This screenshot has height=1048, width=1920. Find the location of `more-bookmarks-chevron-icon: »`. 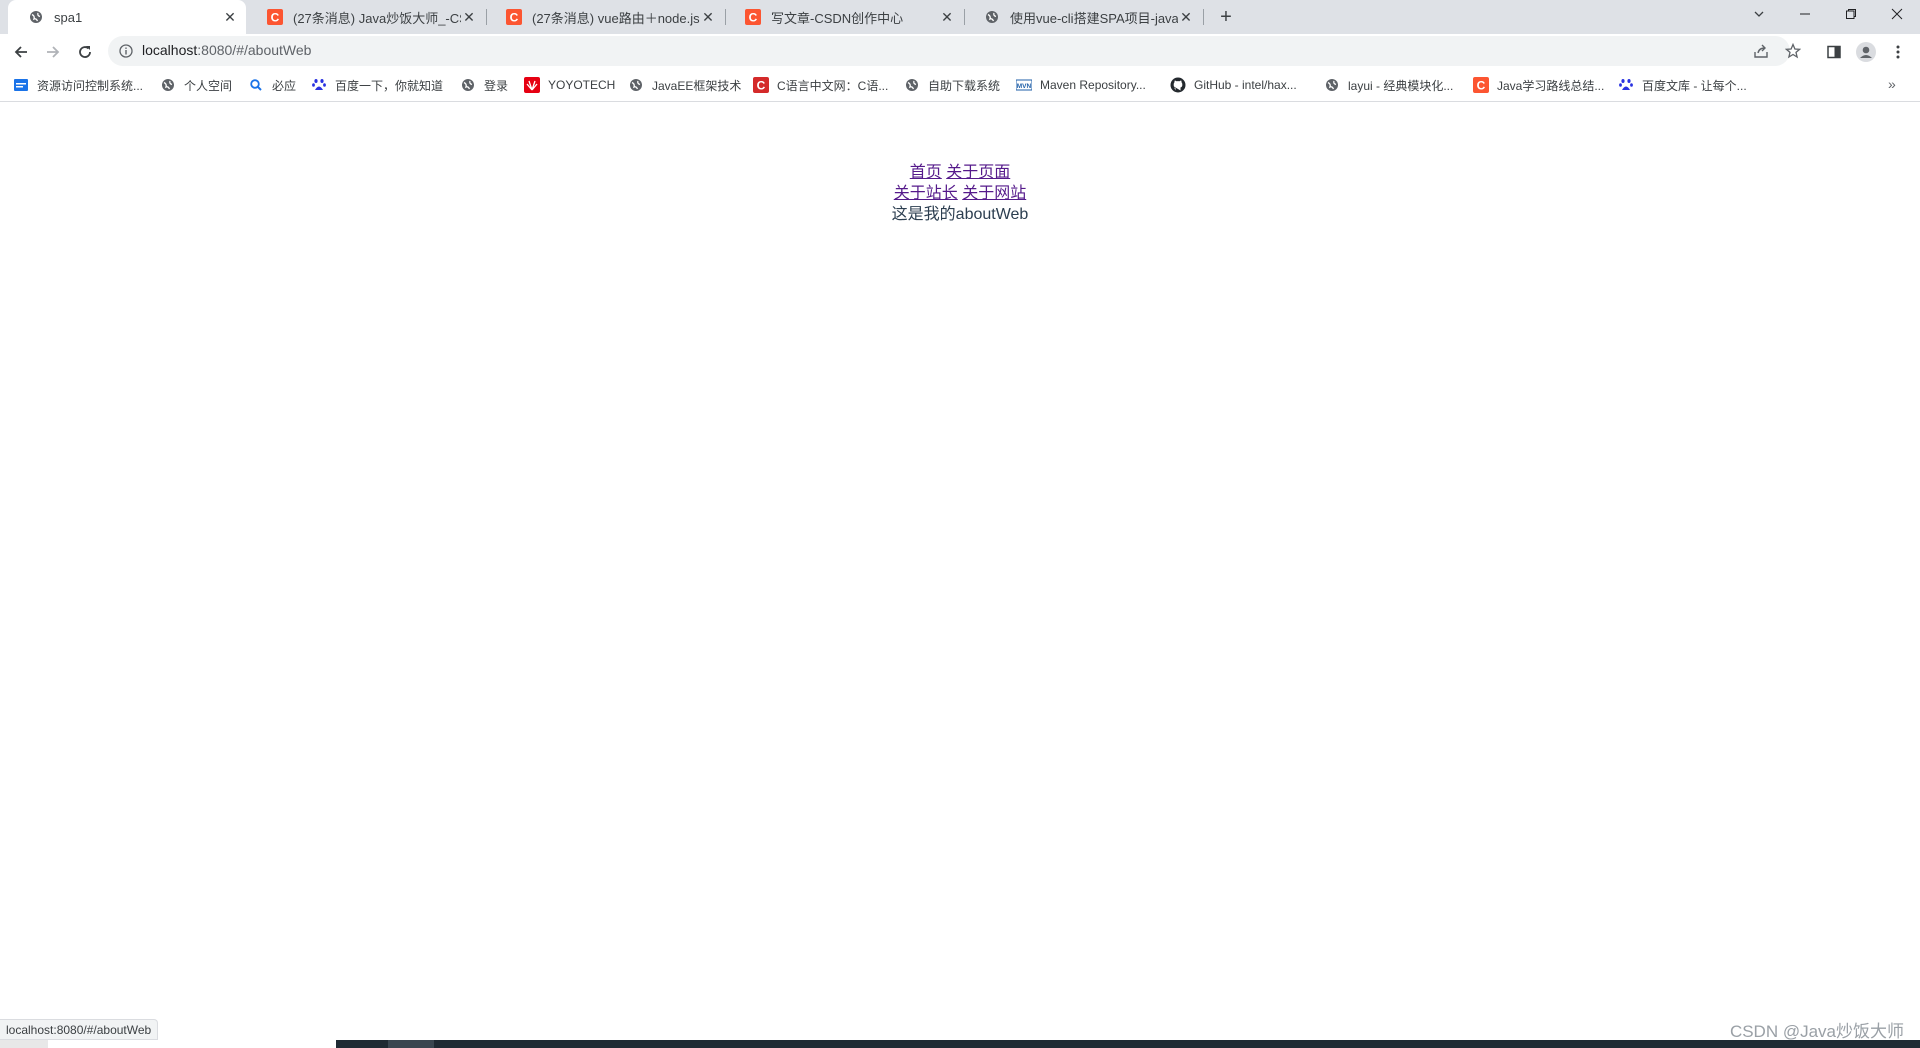

more-bookmarks-chevron-icon: » is located at coordinates (1892, 84).